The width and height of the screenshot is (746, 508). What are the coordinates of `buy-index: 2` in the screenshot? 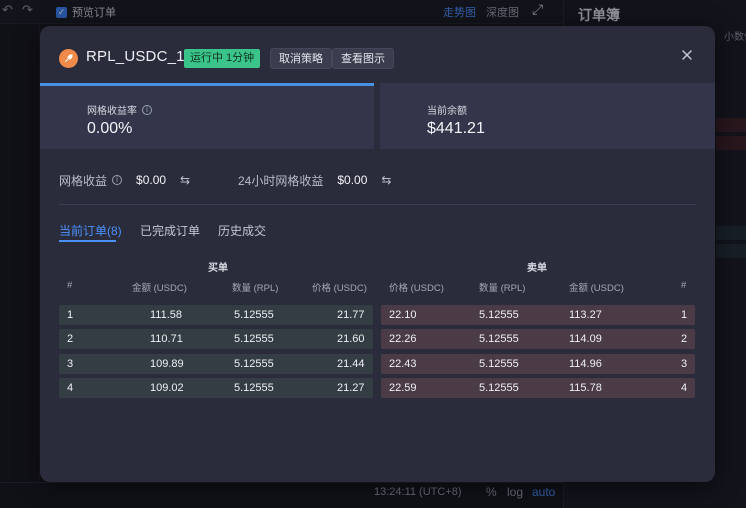 It's located at (70, 339).